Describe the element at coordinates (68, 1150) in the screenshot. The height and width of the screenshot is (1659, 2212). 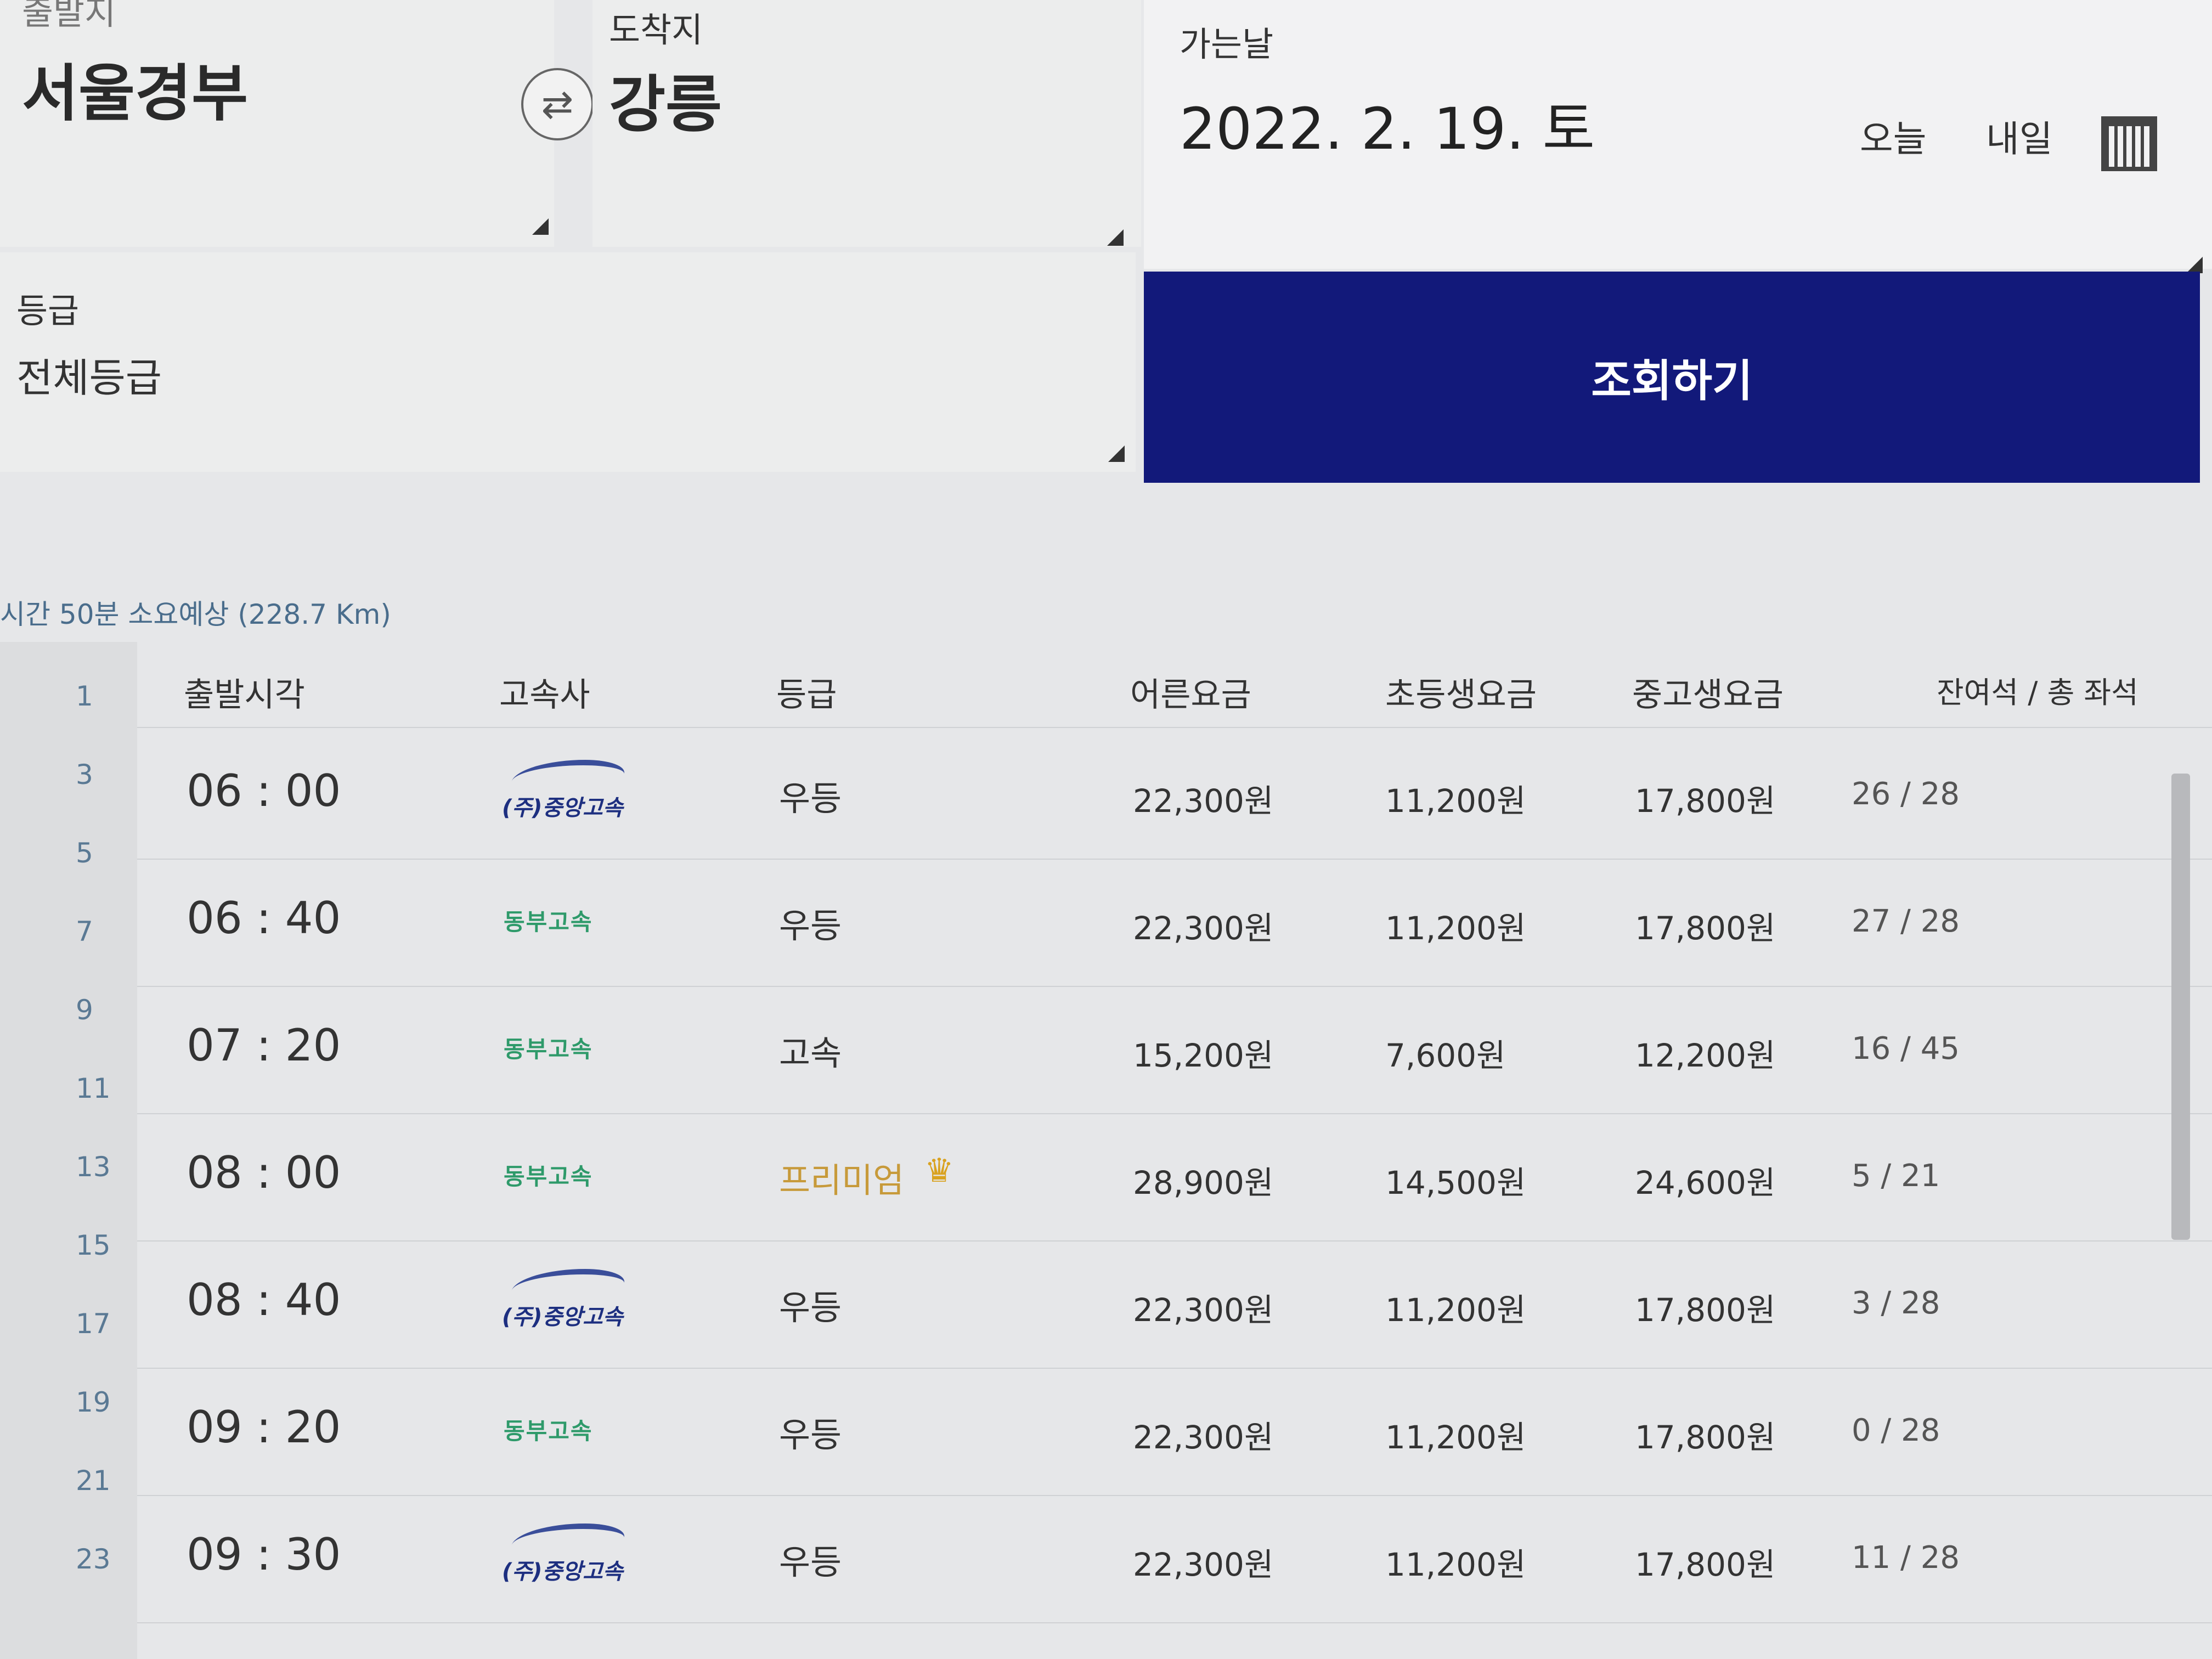
I see `line-gutter` at that location.